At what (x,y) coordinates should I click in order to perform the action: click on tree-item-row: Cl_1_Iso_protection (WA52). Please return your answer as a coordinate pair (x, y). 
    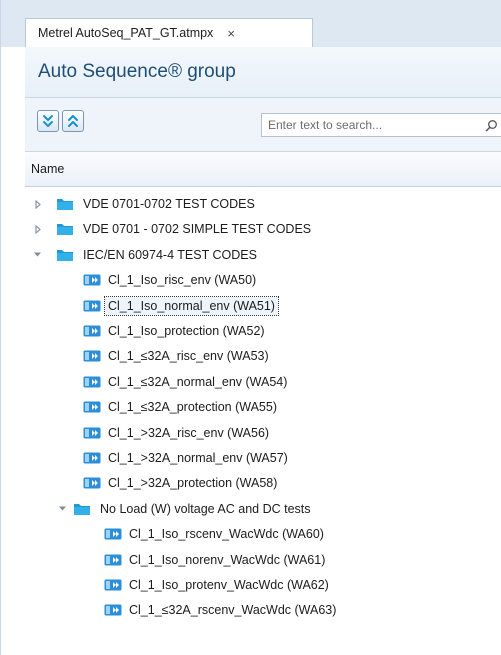
    Looking at the image, I should click on (263, 331).